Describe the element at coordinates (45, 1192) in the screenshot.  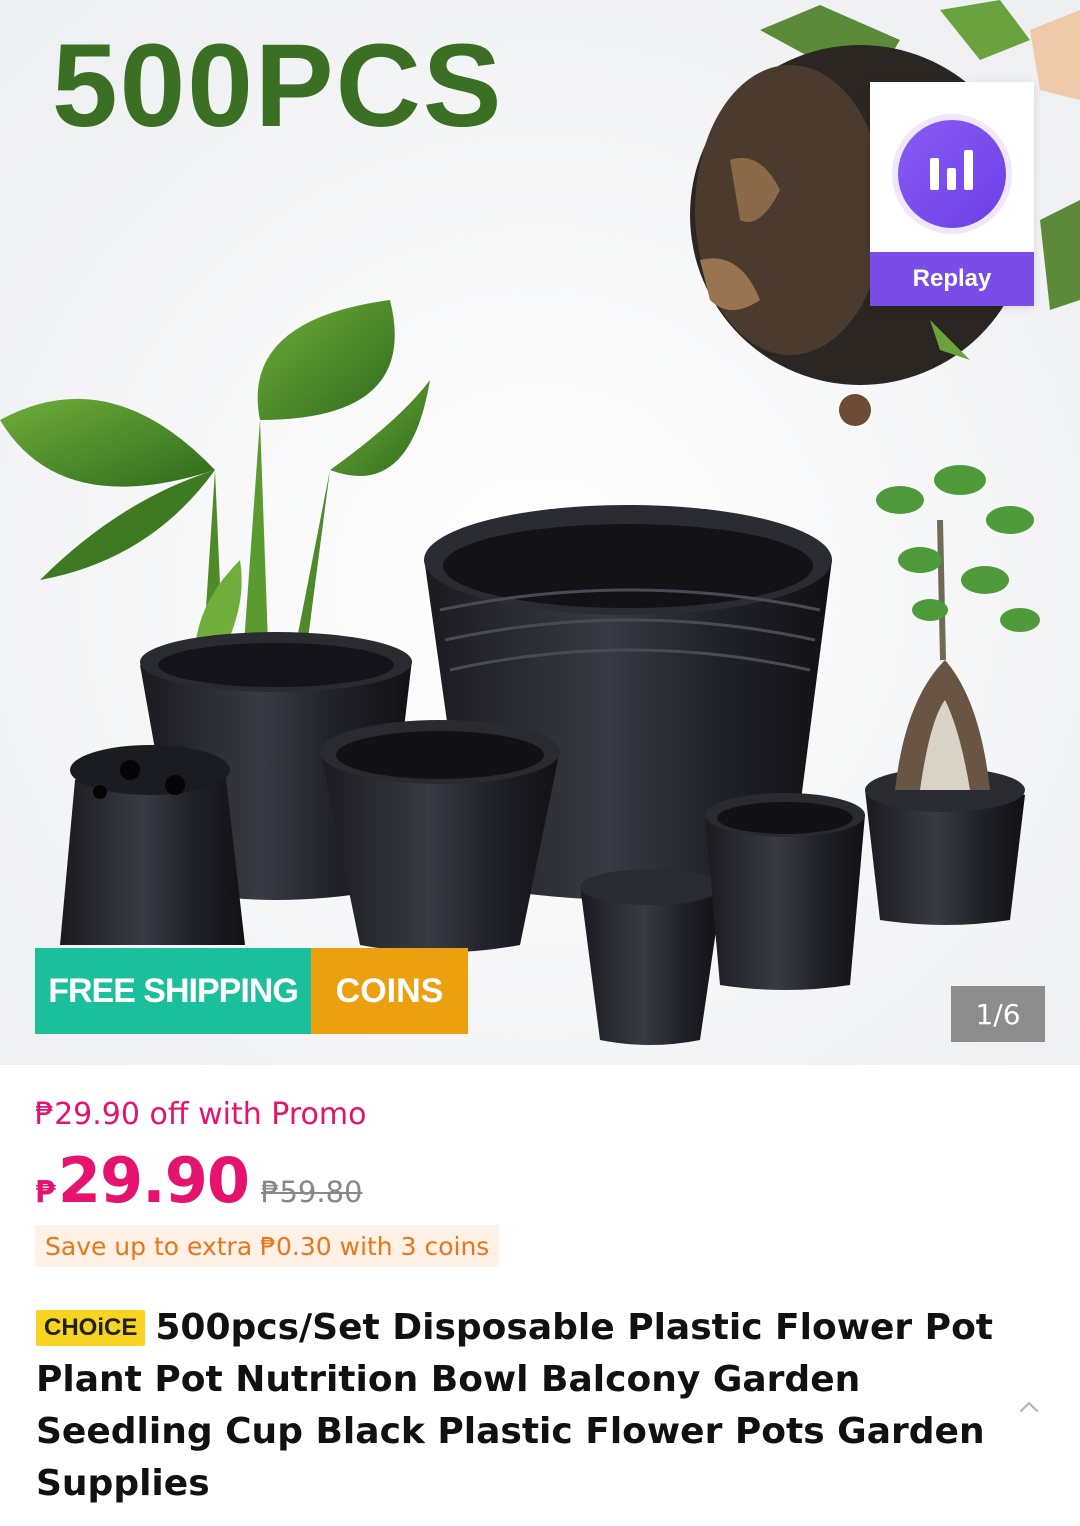
I see `price-currency: ₱` at that location.